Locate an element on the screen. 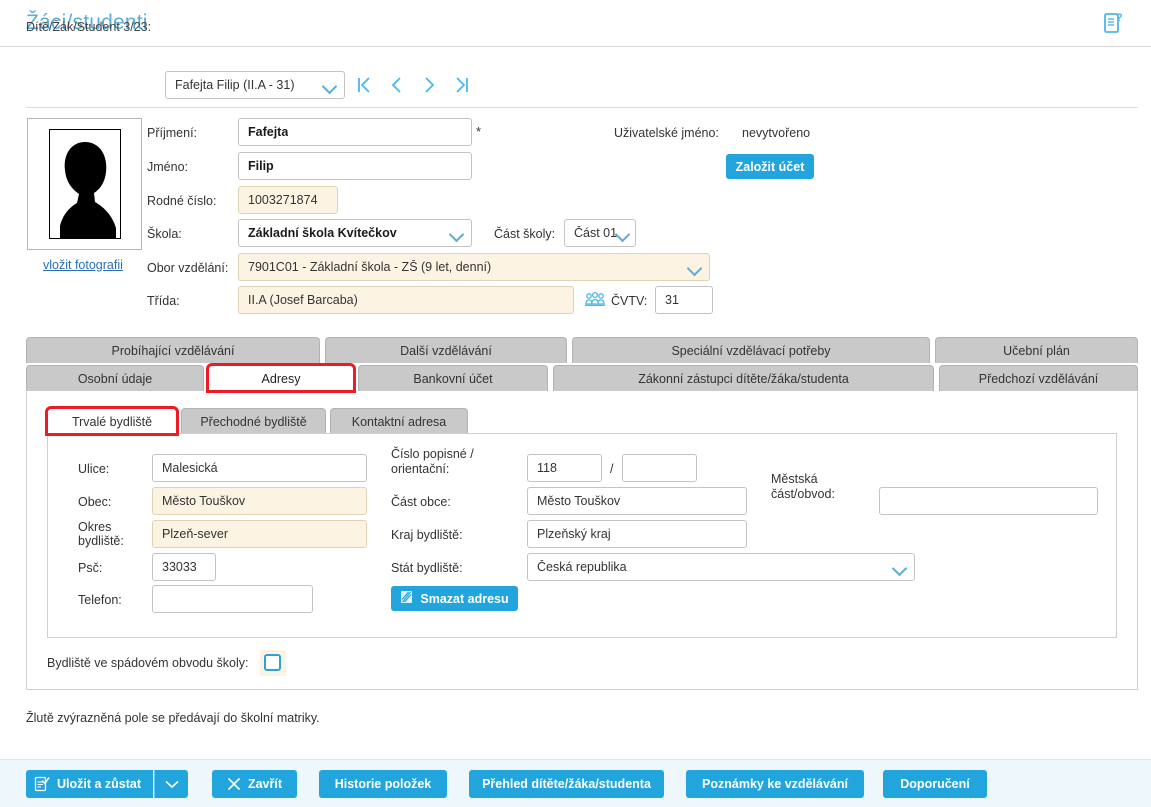 The image size is (1151, 807). close-button: Zavřít is located at coordinates (254, 784).